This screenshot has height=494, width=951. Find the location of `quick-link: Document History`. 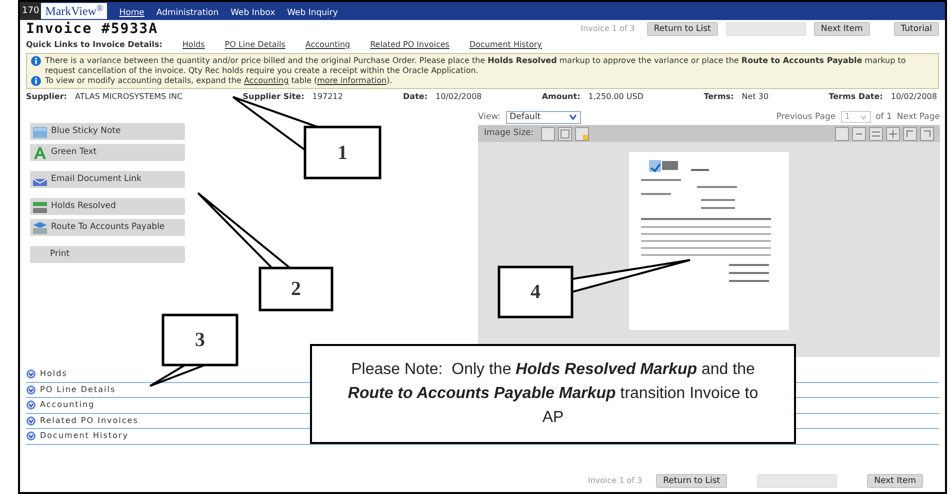

quick-link: Document History is located at coordinates (505, 45).